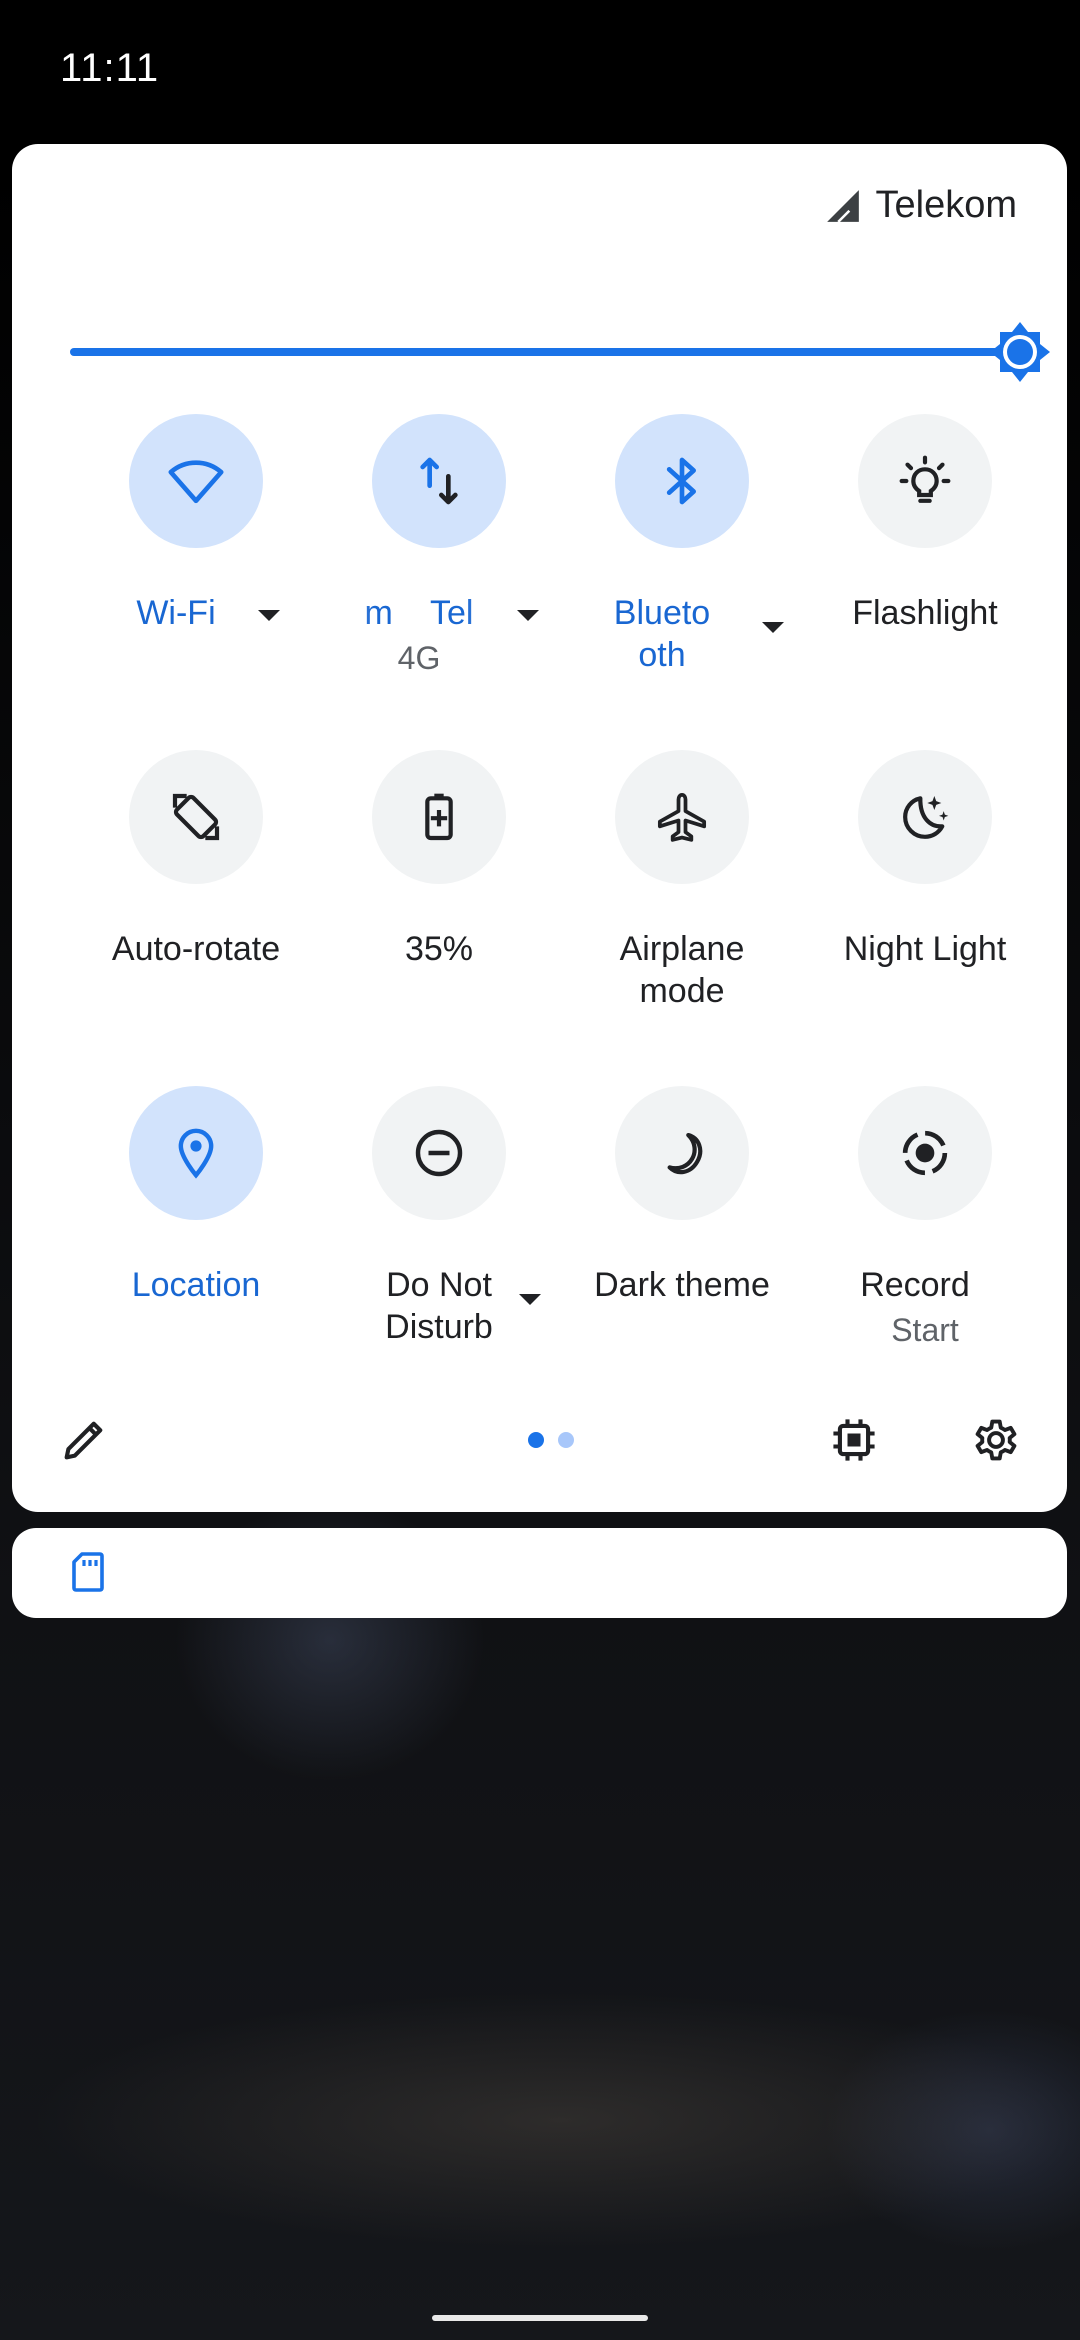 The width and height of the screenshot is (1080, 2340). I want to click on tile-auto-rotate-toggle, so click(196, 817).